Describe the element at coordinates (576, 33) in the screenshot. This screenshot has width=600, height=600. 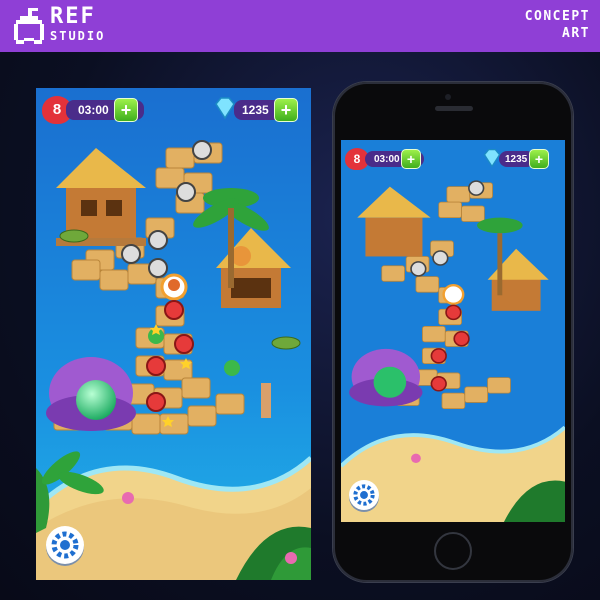
I see `concept-line-2: ART` at that location.